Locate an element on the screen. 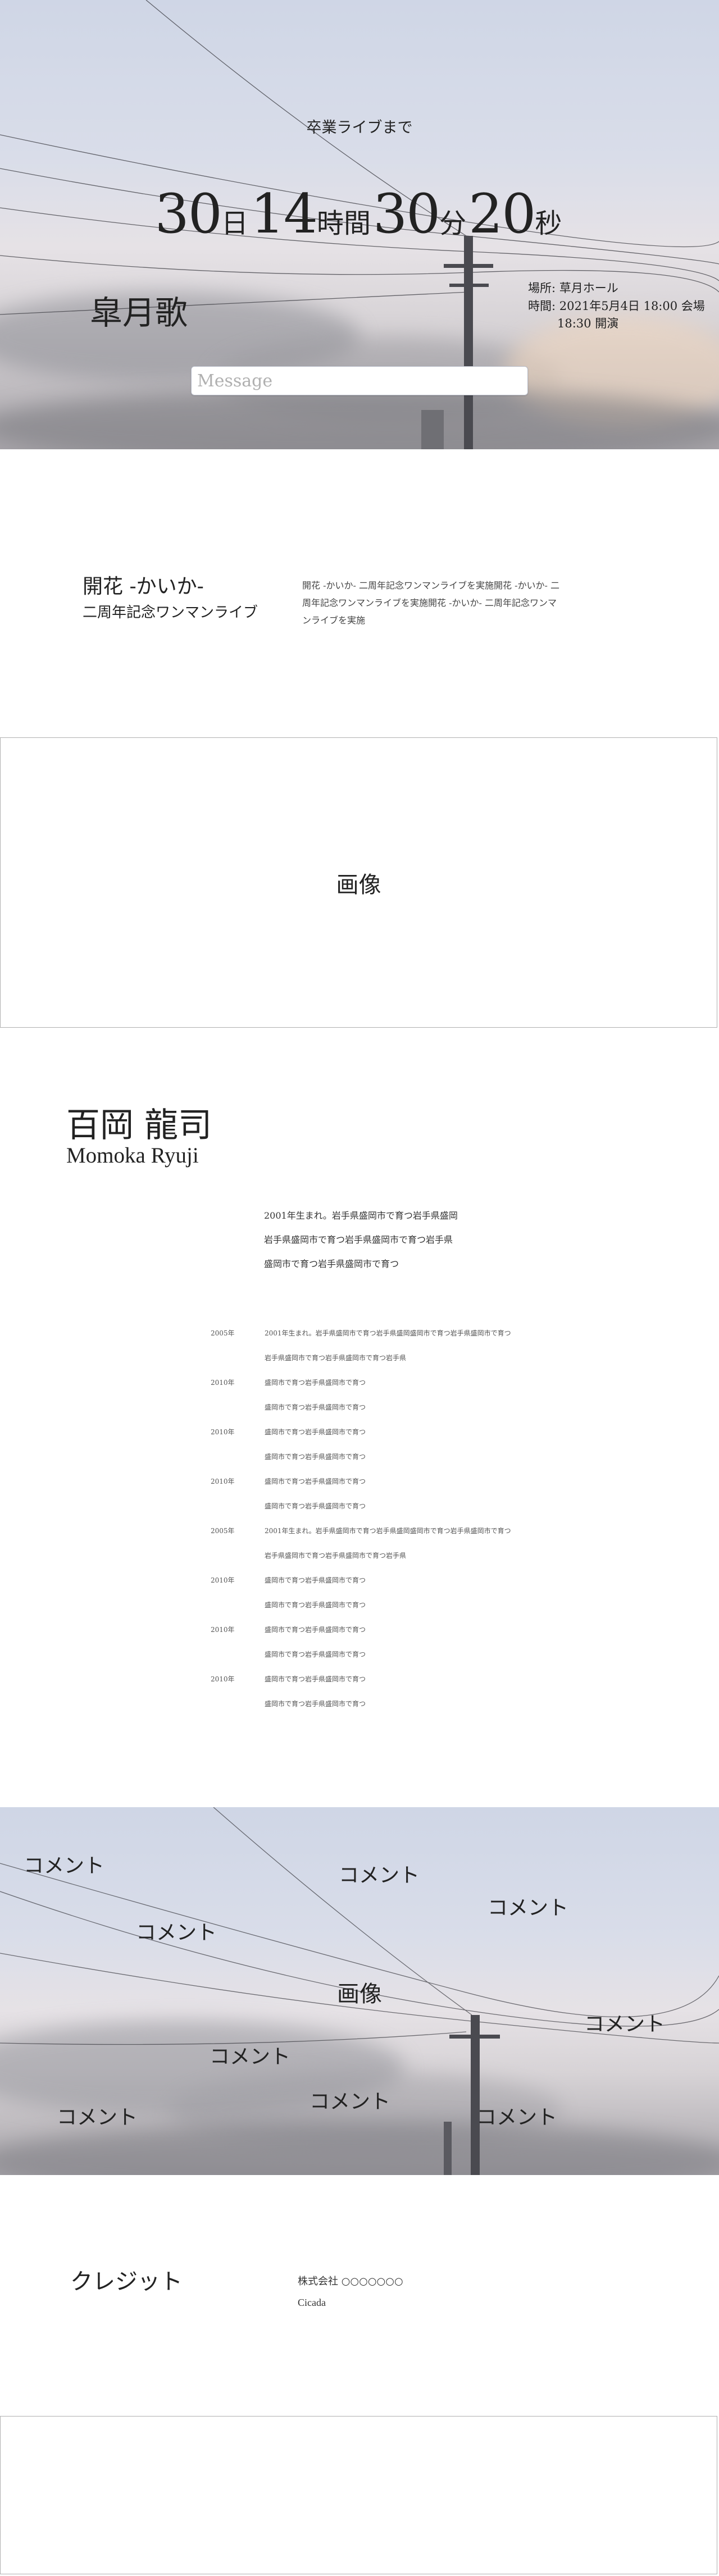 The image size is (719, 2576). profile-name: 百岡 龍司 is located at coordinates (139, 1125).